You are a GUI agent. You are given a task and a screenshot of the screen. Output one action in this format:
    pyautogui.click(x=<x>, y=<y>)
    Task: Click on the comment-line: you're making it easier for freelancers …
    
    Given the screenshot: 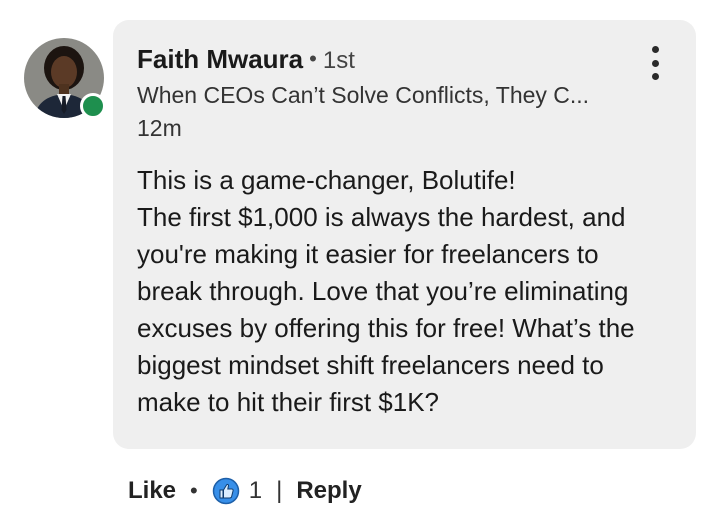 What is the action you would take?
    pyautogui.click(x=368, y=254)
    